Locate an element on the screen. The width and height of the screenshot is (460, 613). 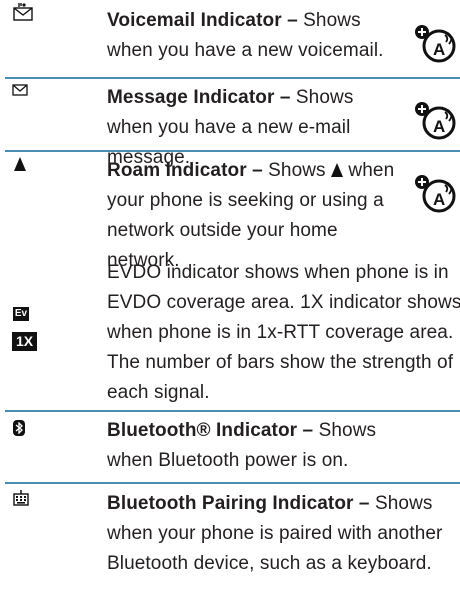
roam-inline-triangle-icon is located at coordinates (337, 170).